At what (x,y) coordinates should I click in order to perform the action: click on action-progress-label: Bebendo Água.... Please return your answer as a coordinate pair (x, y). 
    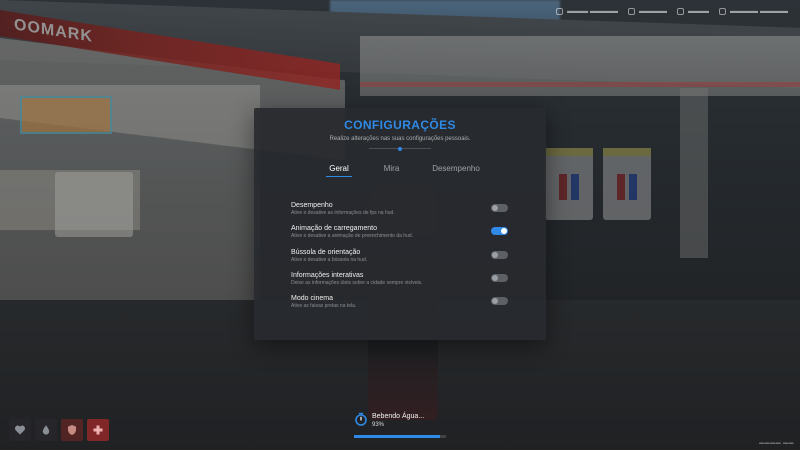
    Looking at the image, I should click on (398, 416).